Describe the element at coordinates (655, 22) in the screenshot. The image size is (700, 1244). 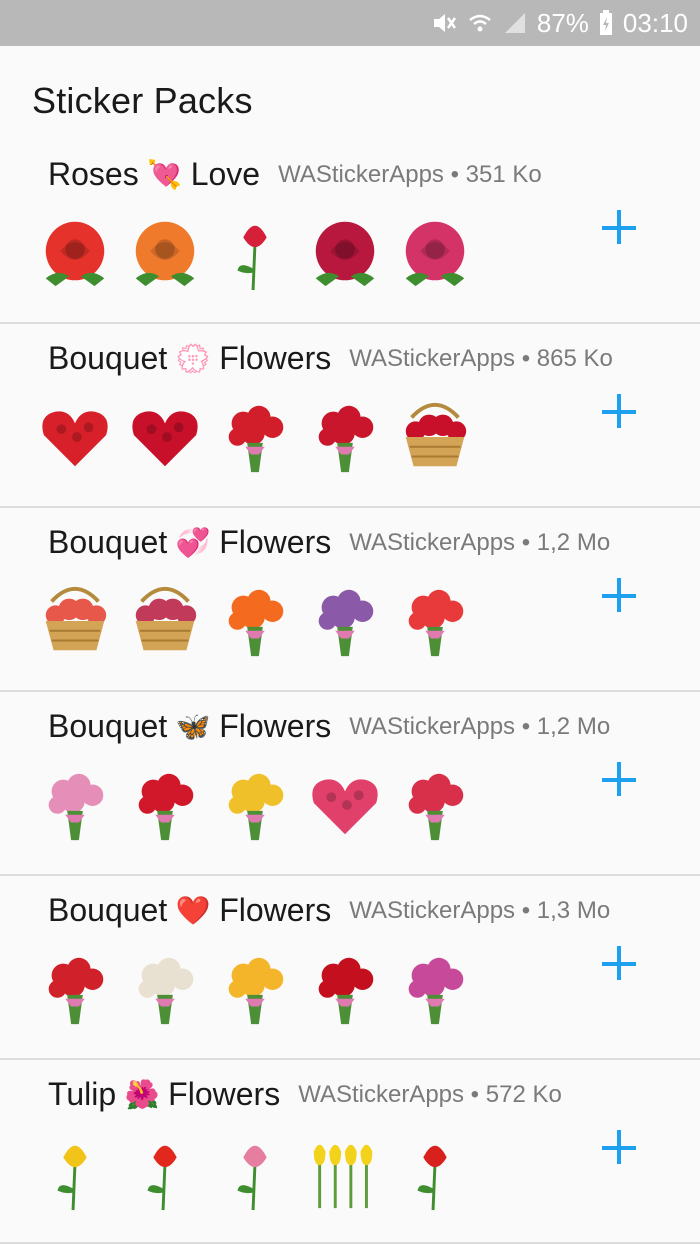
I see `clock: 03:10` at that location.